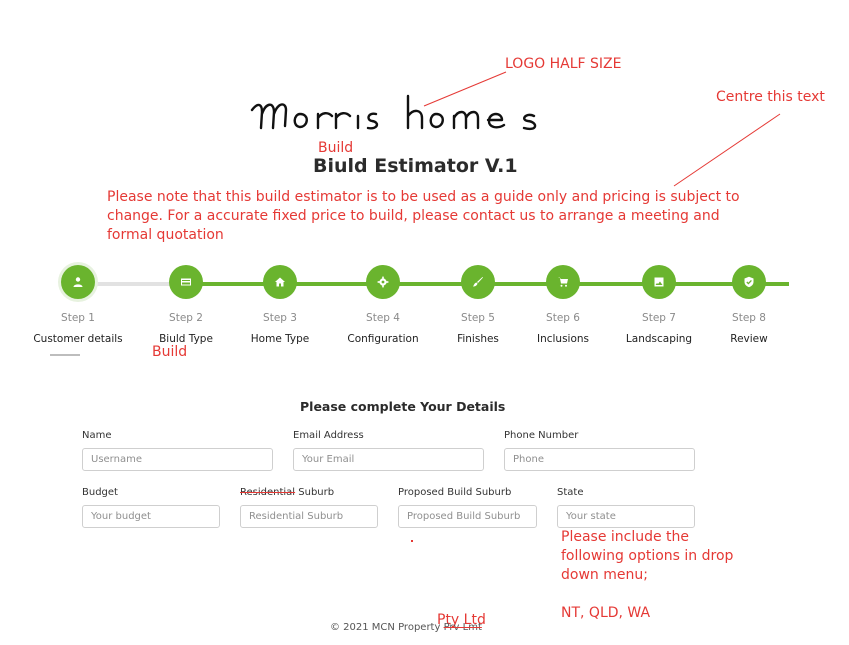 Image resolution: width=849 pixels, height=645 pixels. I want to click on state-note-line-3: down menu;, so click(604, 575).